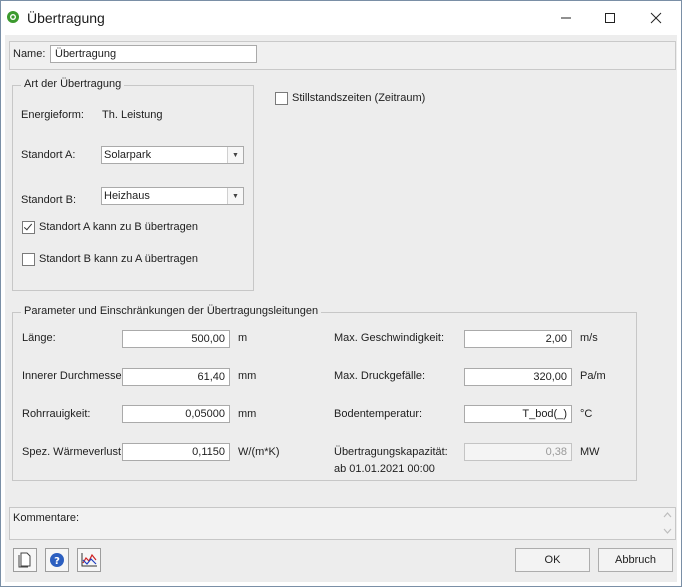 The image size is (682, 587). What do you see at coordinates (667, 531) in the screenshot?
I see `scroll-down-icon` at bounding box center [667, 531].